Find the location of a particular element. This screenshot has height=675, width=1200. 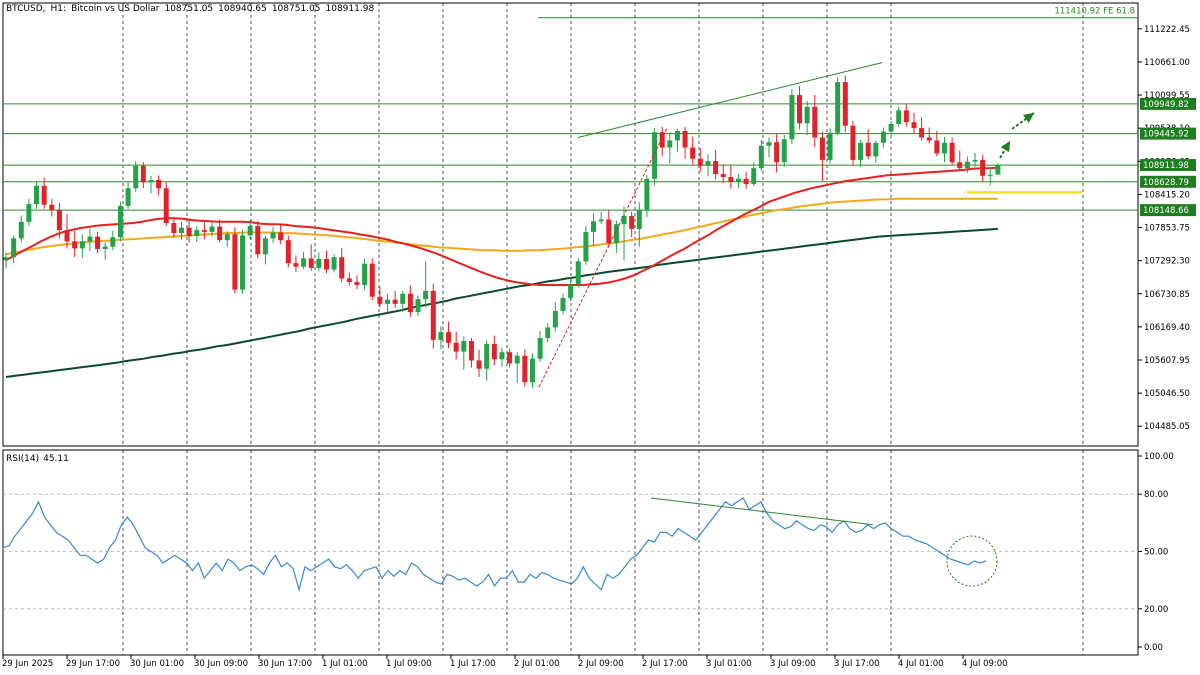

level-price-tag-label: 108148.66 is located at coordinates (1166, 211).